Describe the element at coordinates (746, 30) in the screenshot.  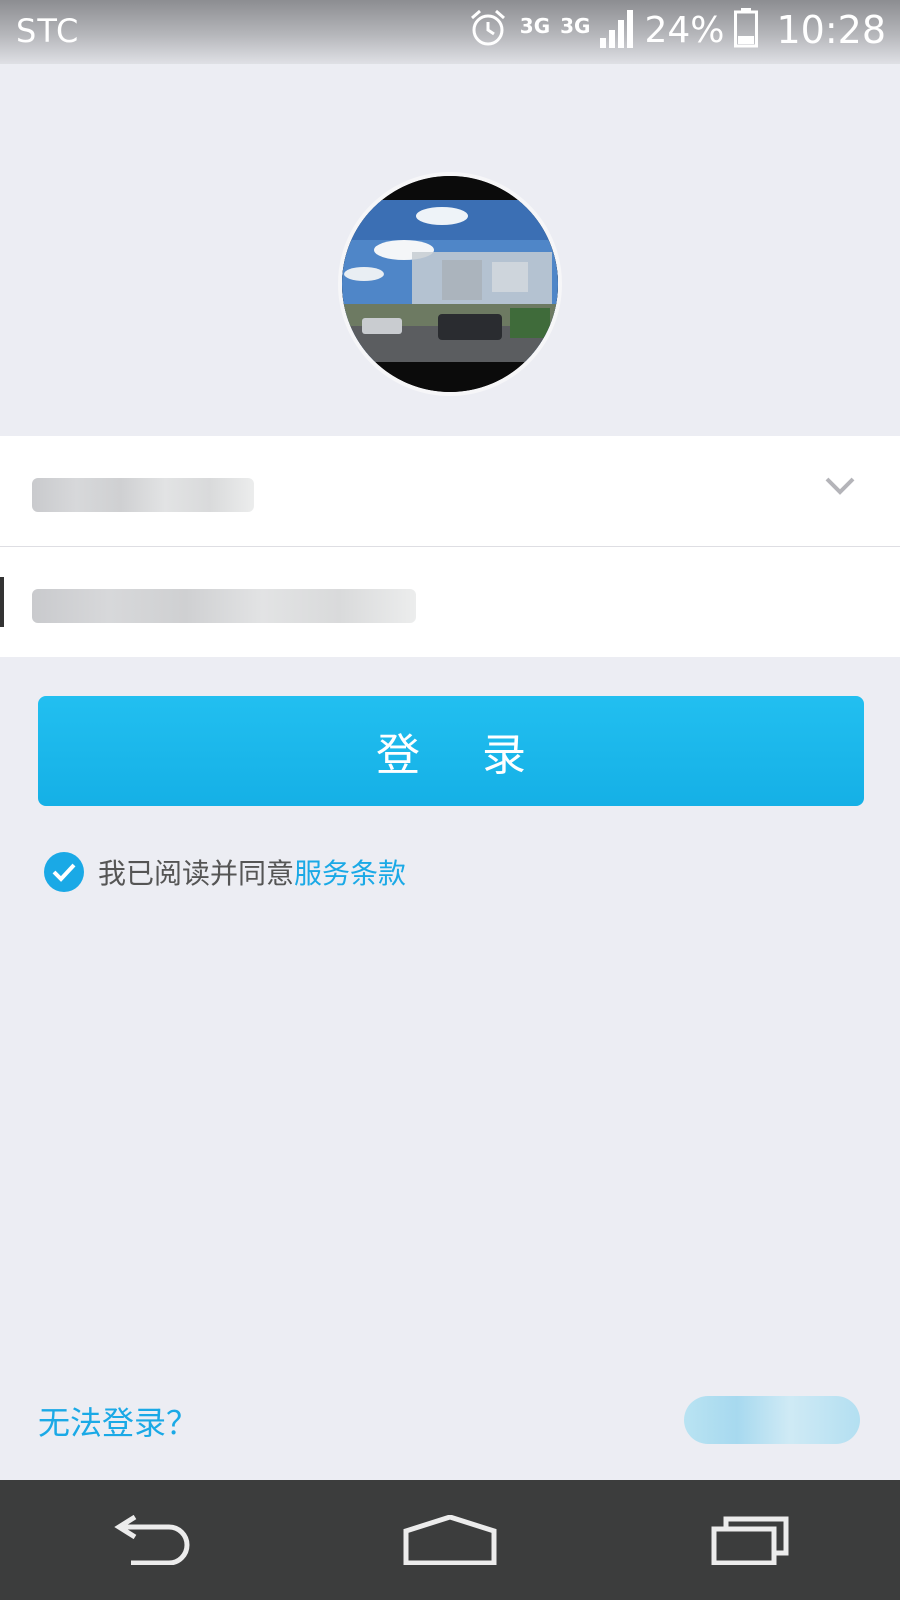
I see `battery-icon` at that location.